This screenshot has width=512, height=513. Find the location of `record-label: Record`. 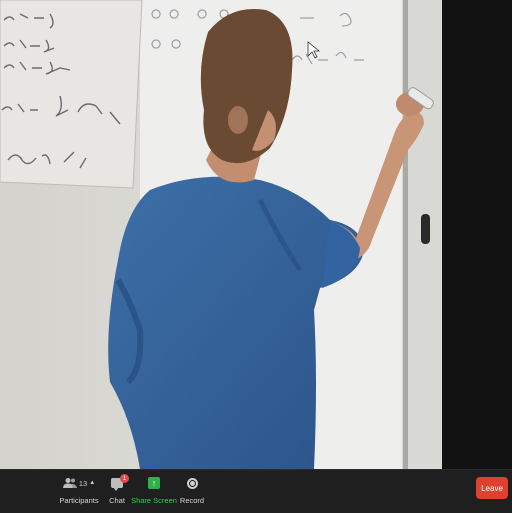

record-label: Record is located at coordinates (192, 500).